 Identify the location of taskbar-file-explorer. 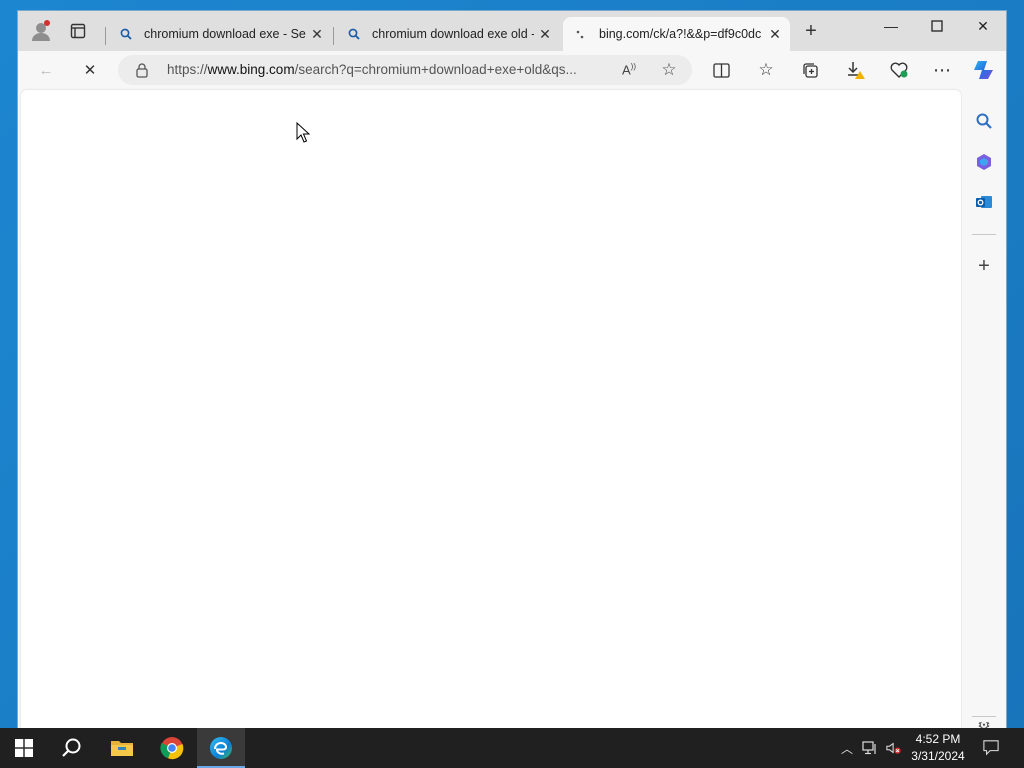
(122, 748).